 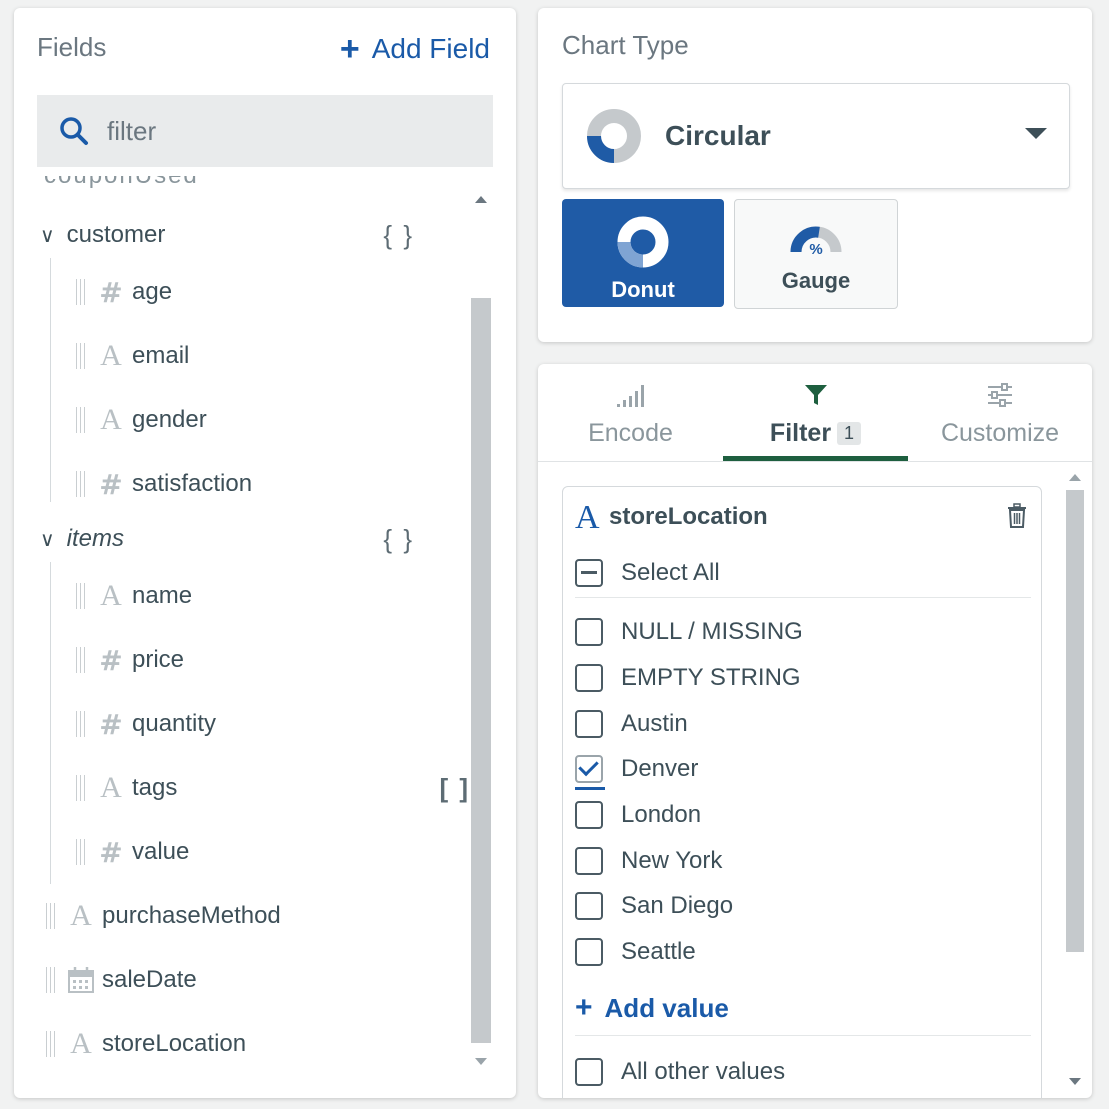 What do you see at coordinates (1000, 433) in the screenshot?
I see `tab-label: Customize` at bounding box center [1000, 433].